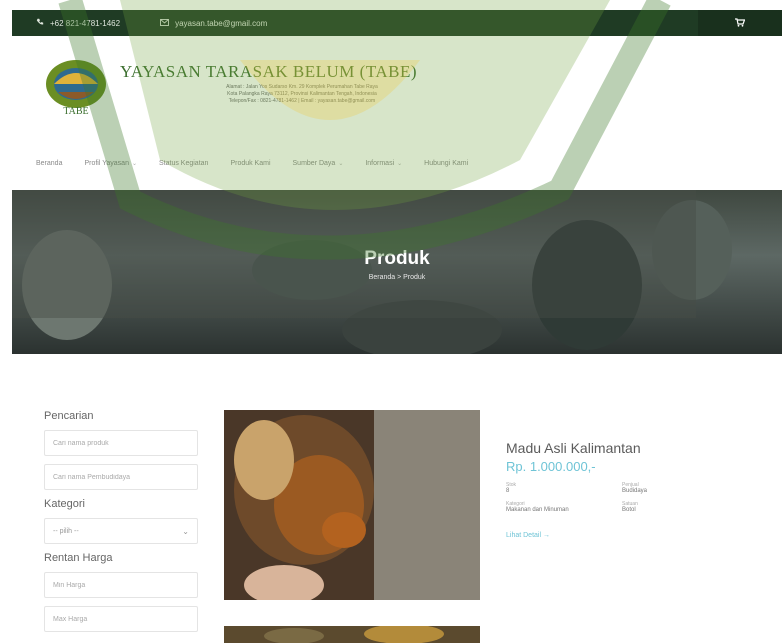 Image resolution: width=782 pixels, height=643 pixels. What do you see at coordinates (397, 23) in the screenshot?
I see `top-bar: +62 821-4781-1462 yayasan.tabe@gmail.com` at bounding box center [397, 23].